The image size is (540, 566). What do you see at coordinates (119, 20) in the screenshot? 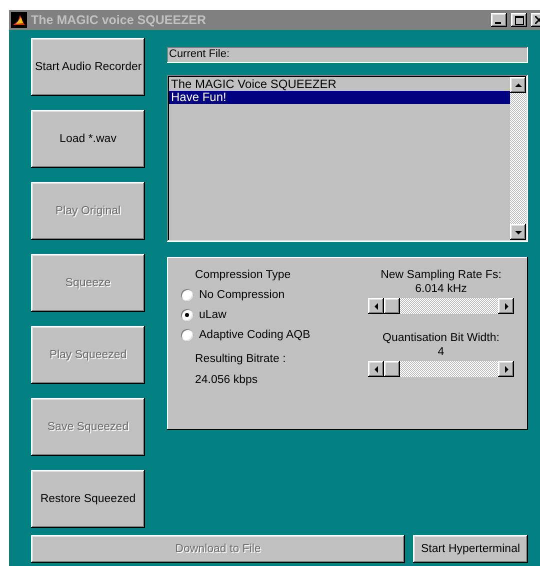
I see `window-title: The MAGIC voice SQUEEZER` at bounding box center [119, 20].